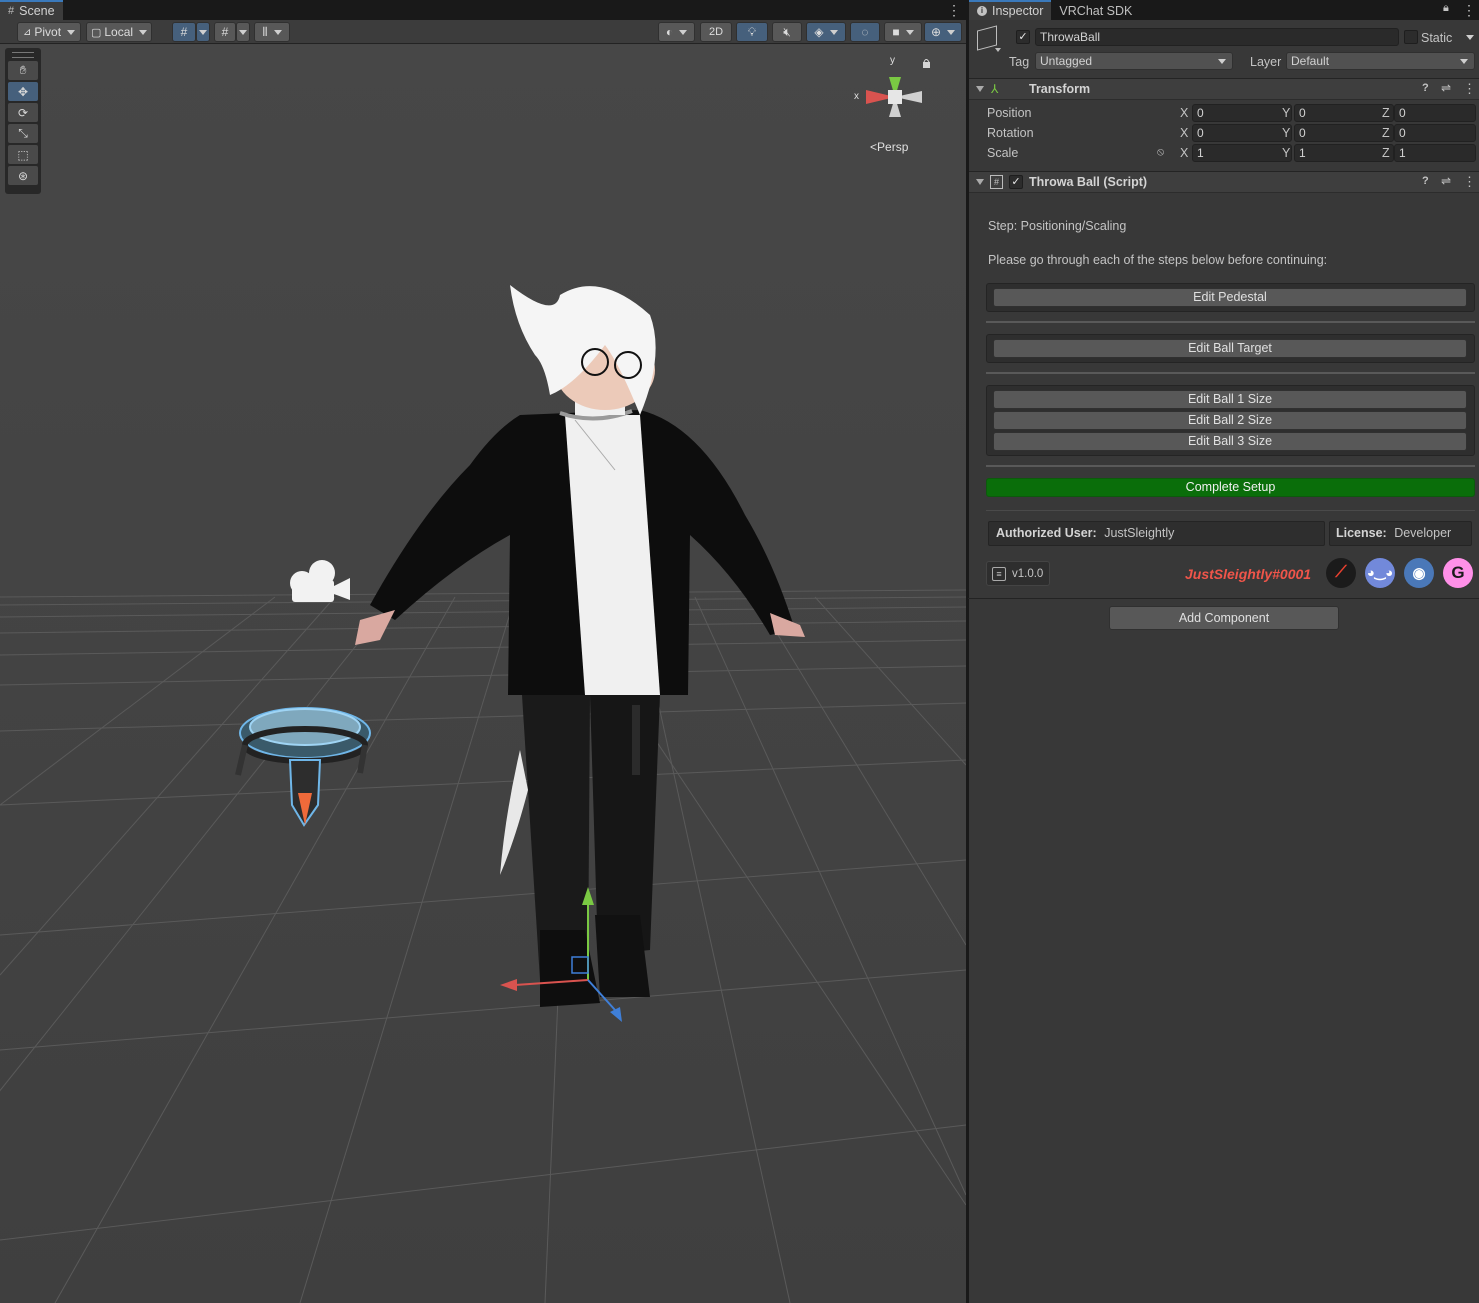 The image size is (1479, 1303). I want to click on static-dropdown-icon, so click(1470, 37).